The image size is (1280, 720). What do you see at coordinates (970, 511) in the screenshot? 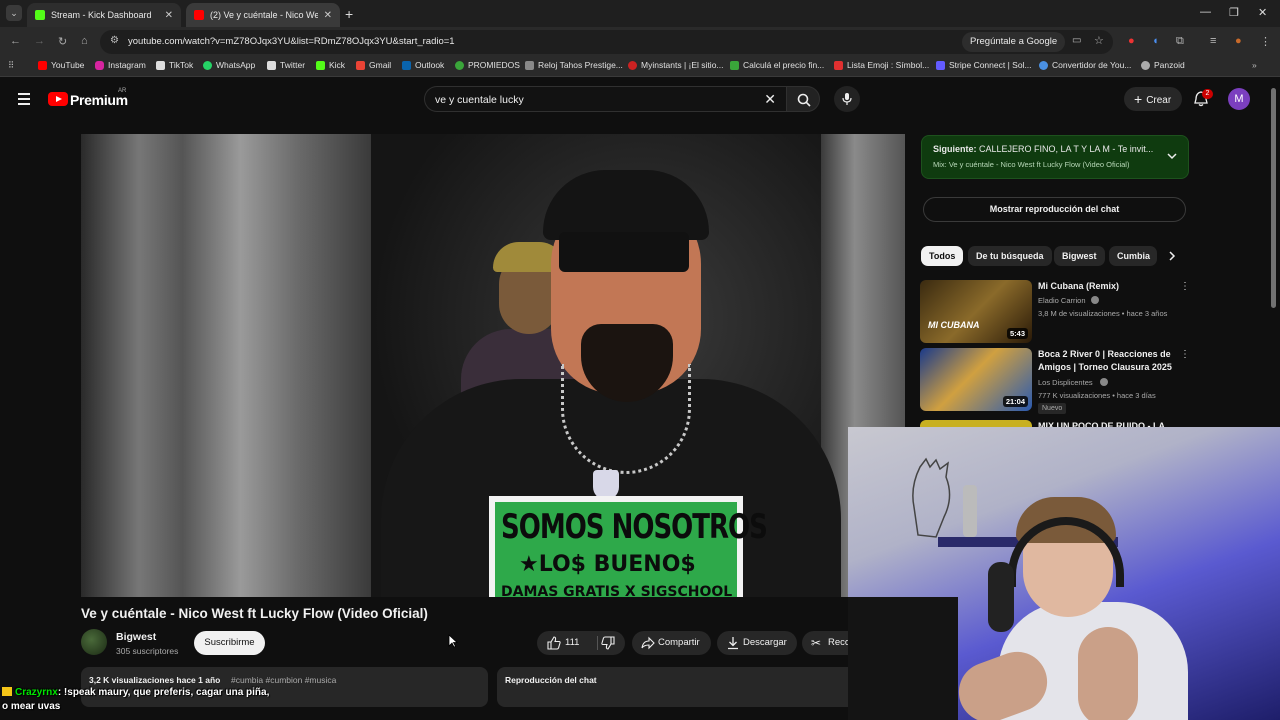
I see `webcam-bottle` at bounding box center [970, 511].